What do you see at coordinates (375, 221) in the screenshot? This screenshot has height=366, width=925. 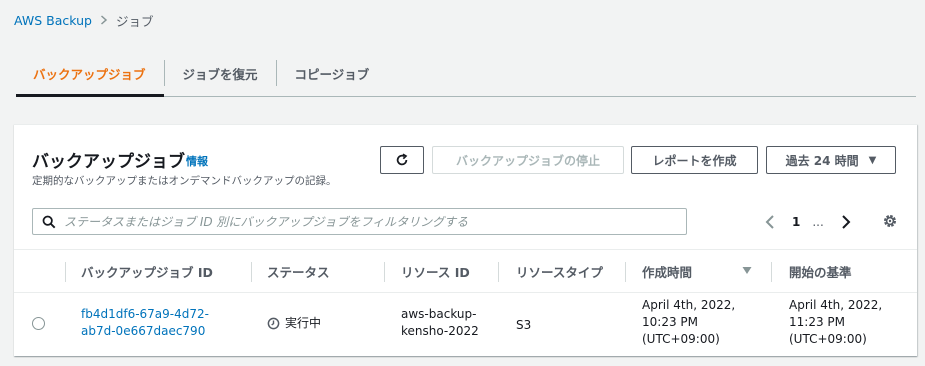 I see `search-input` at bounding box center [375, 221].